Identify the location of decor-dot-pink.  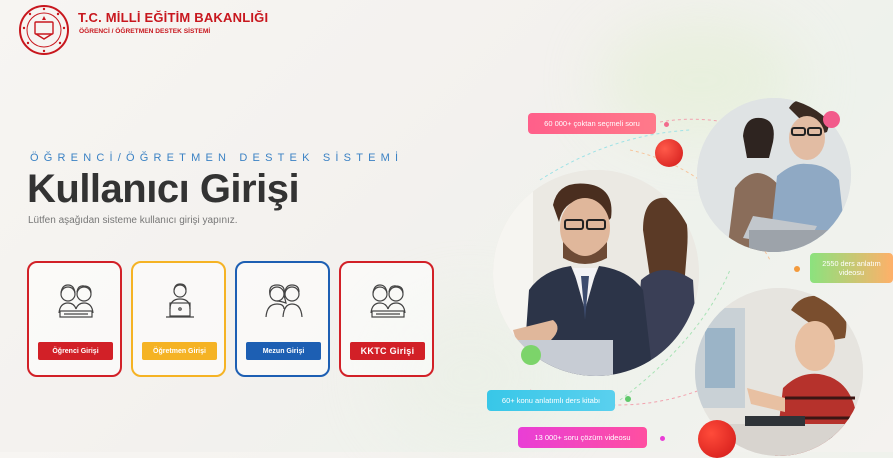
(831, 119).